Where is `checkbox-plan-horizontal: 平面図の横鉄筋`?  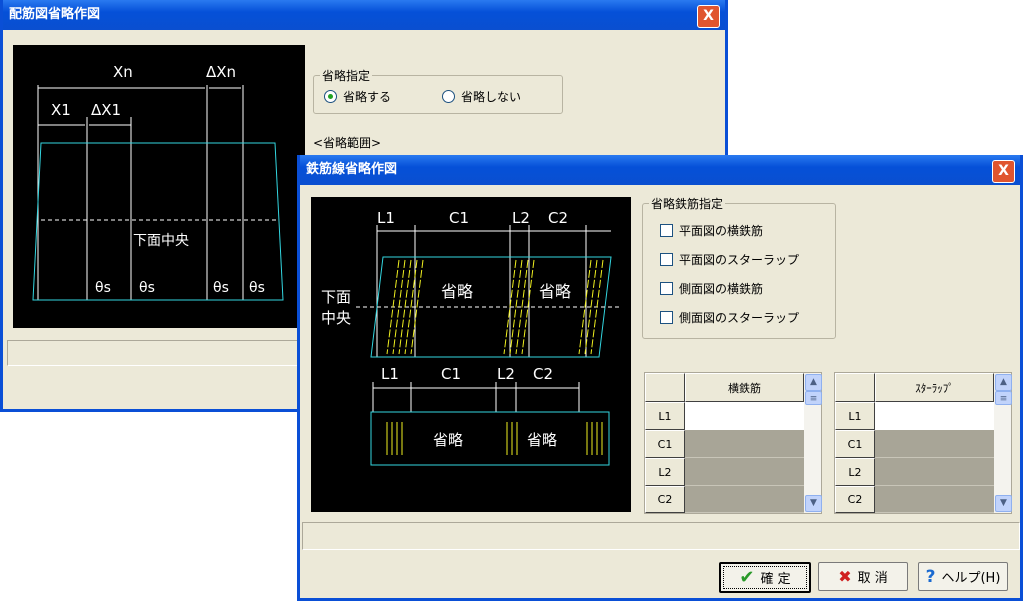
checkbox-plan-horizontal: 平面図の横鉄筋 is located at coordinates (711, 230).